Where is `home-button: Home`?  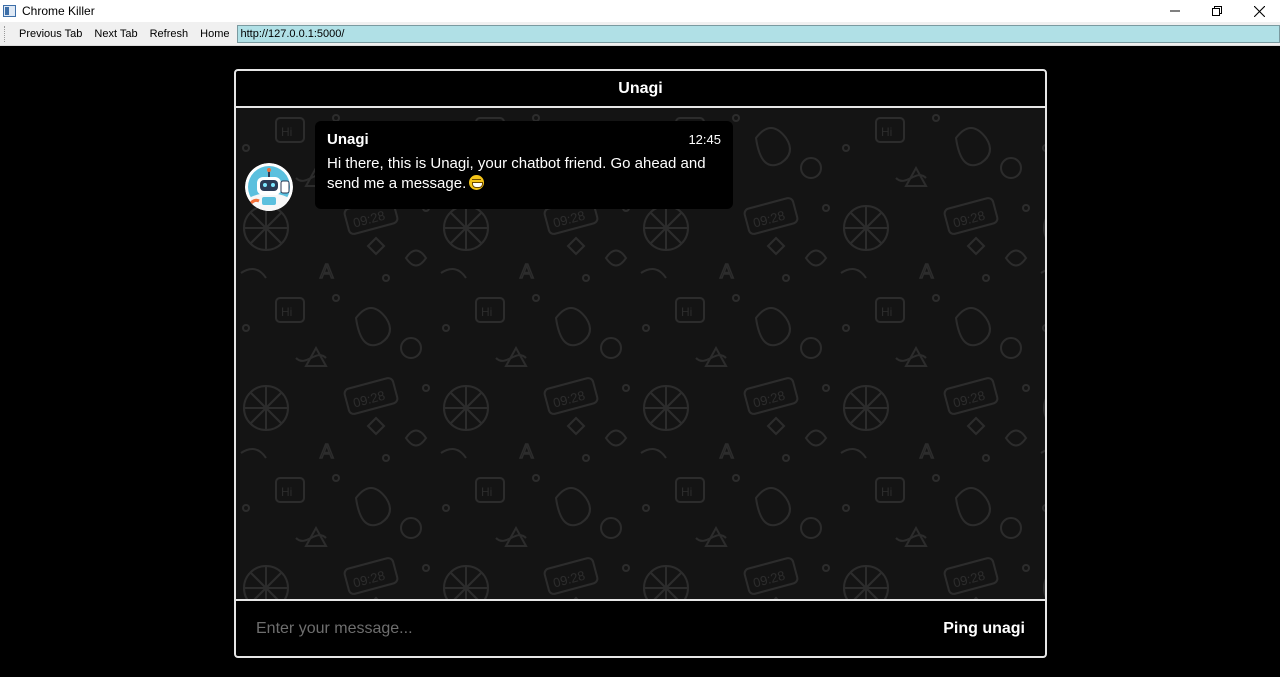 home-button: Home is located at coordinates (214, 34).